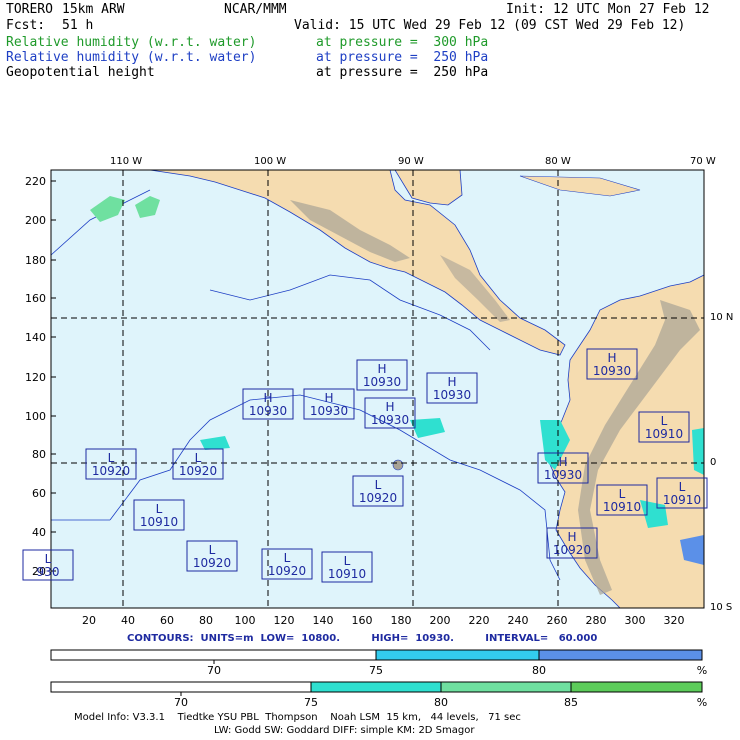  Describe the element at coordinates (635, 620) in the screenshot. I see `x-tick-300: 300` at that location.